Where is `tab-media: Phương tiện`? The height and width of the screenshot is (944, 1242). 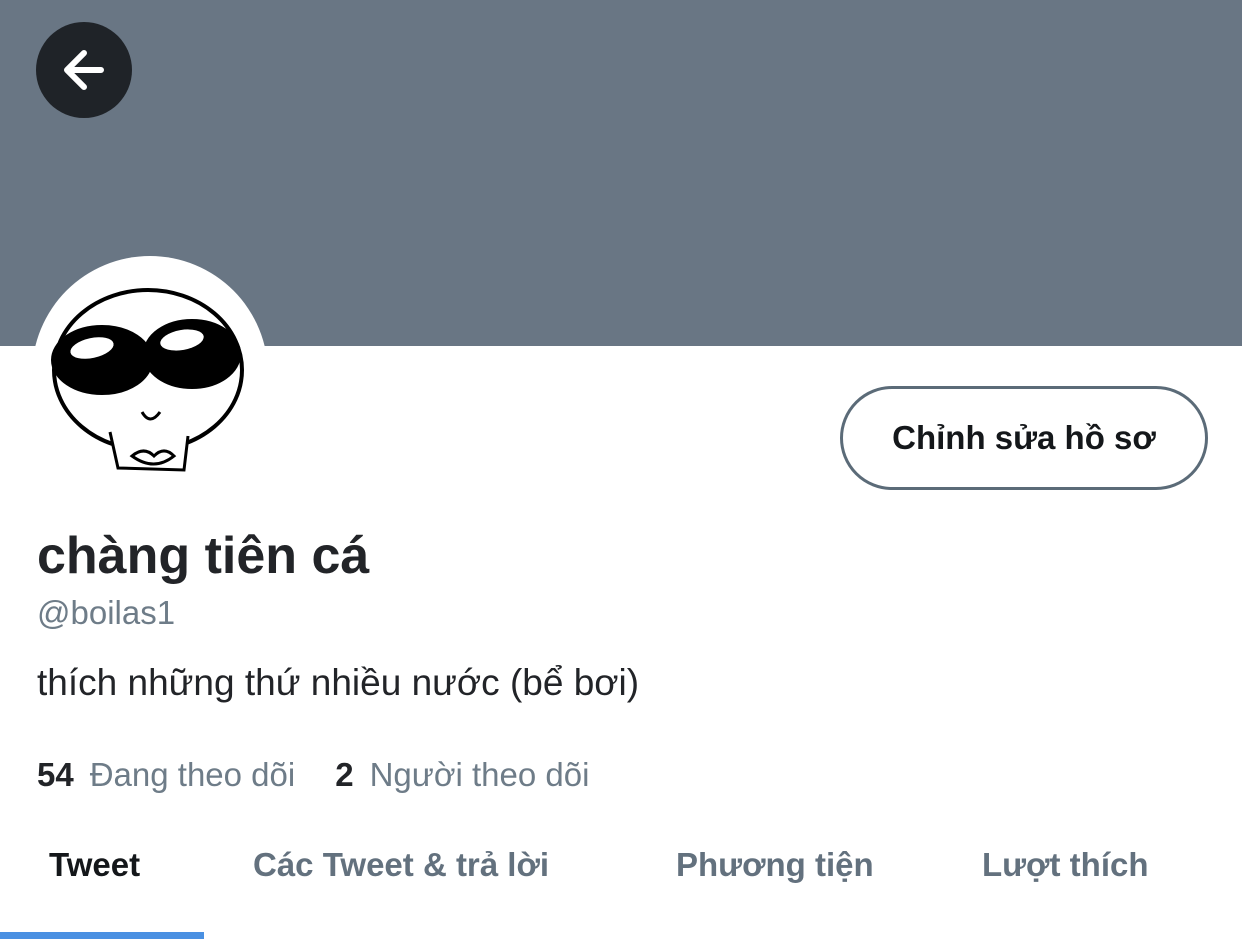 tab-media: Phương tiện is located at coordinates (775, 865).